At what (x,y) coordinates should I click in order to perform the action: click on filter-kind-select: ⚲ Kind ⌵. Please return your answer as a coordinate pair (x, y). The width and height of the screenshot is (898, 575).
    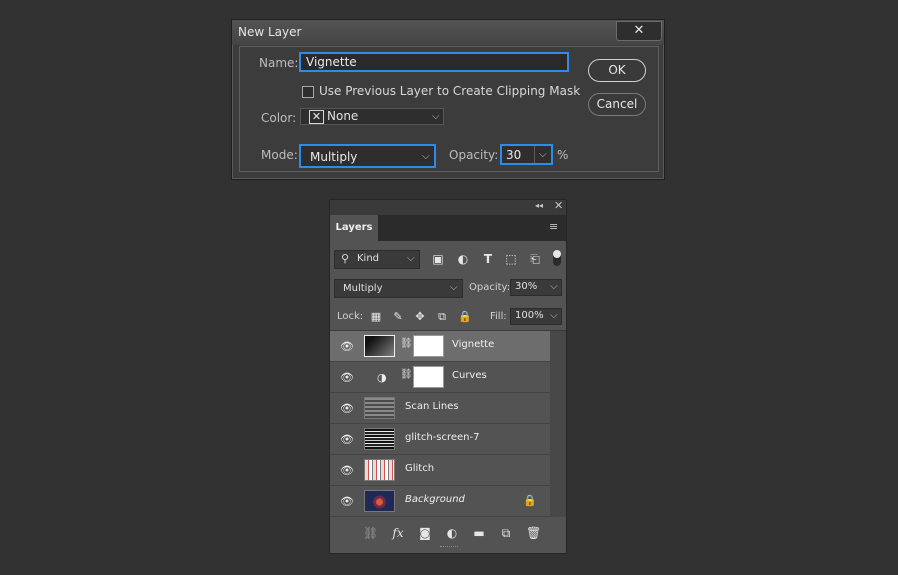
    Looking at the image, I should click on (377, 259).